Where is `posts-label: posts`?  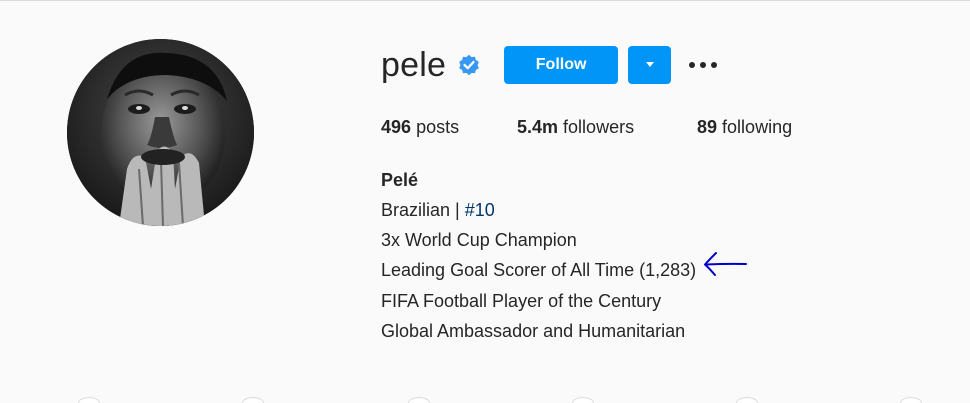 posts-label: posts is located at coordinates (438, 127).